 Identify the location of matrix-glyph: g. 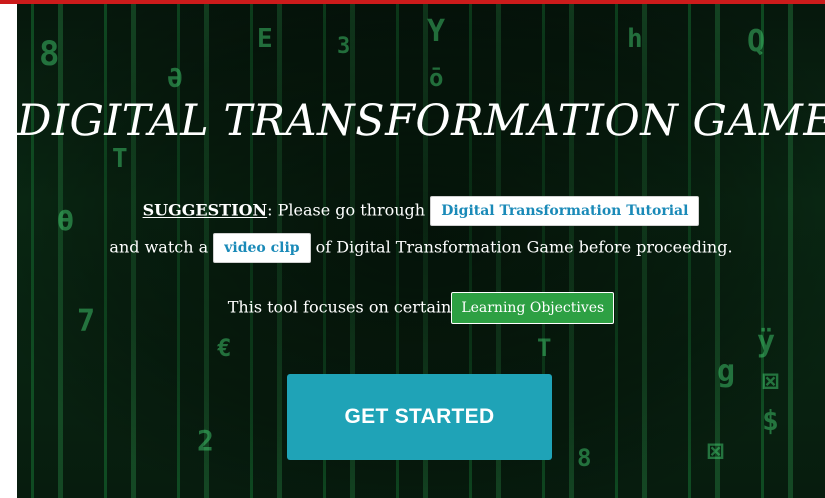
(726, 371).